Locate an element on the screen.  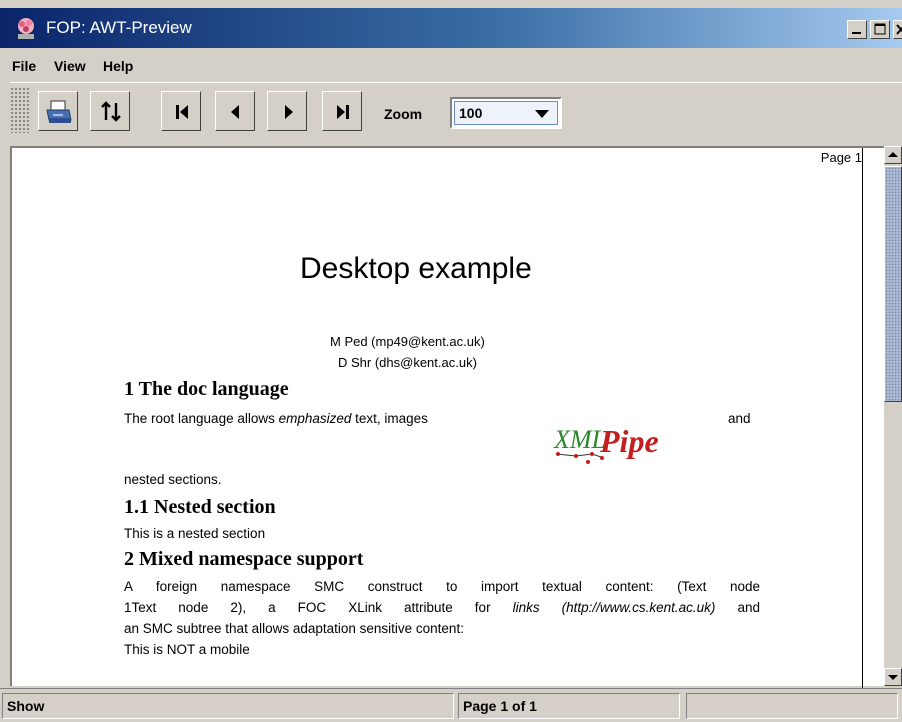
status-bar: Show Page 1 of 1 is located at coordinates (451, 705).